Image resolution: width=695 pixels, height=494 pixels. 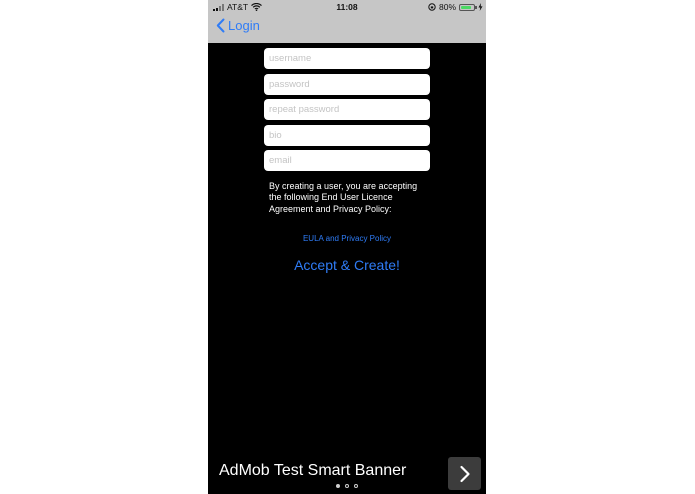 I want to click on email-field, so click(x=347, y=160).